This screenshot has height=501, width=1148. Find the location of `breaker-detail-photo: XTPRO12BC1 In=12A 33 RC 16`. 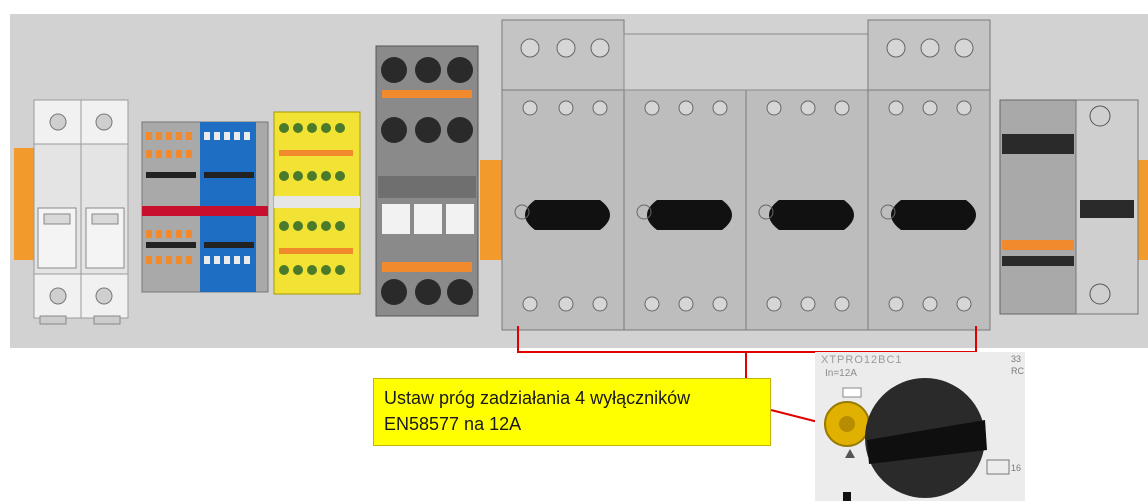

breaker-detail-photo: XTPRO12BC1 In=12A 33 RC 16 is located at coordinates (920, 426).